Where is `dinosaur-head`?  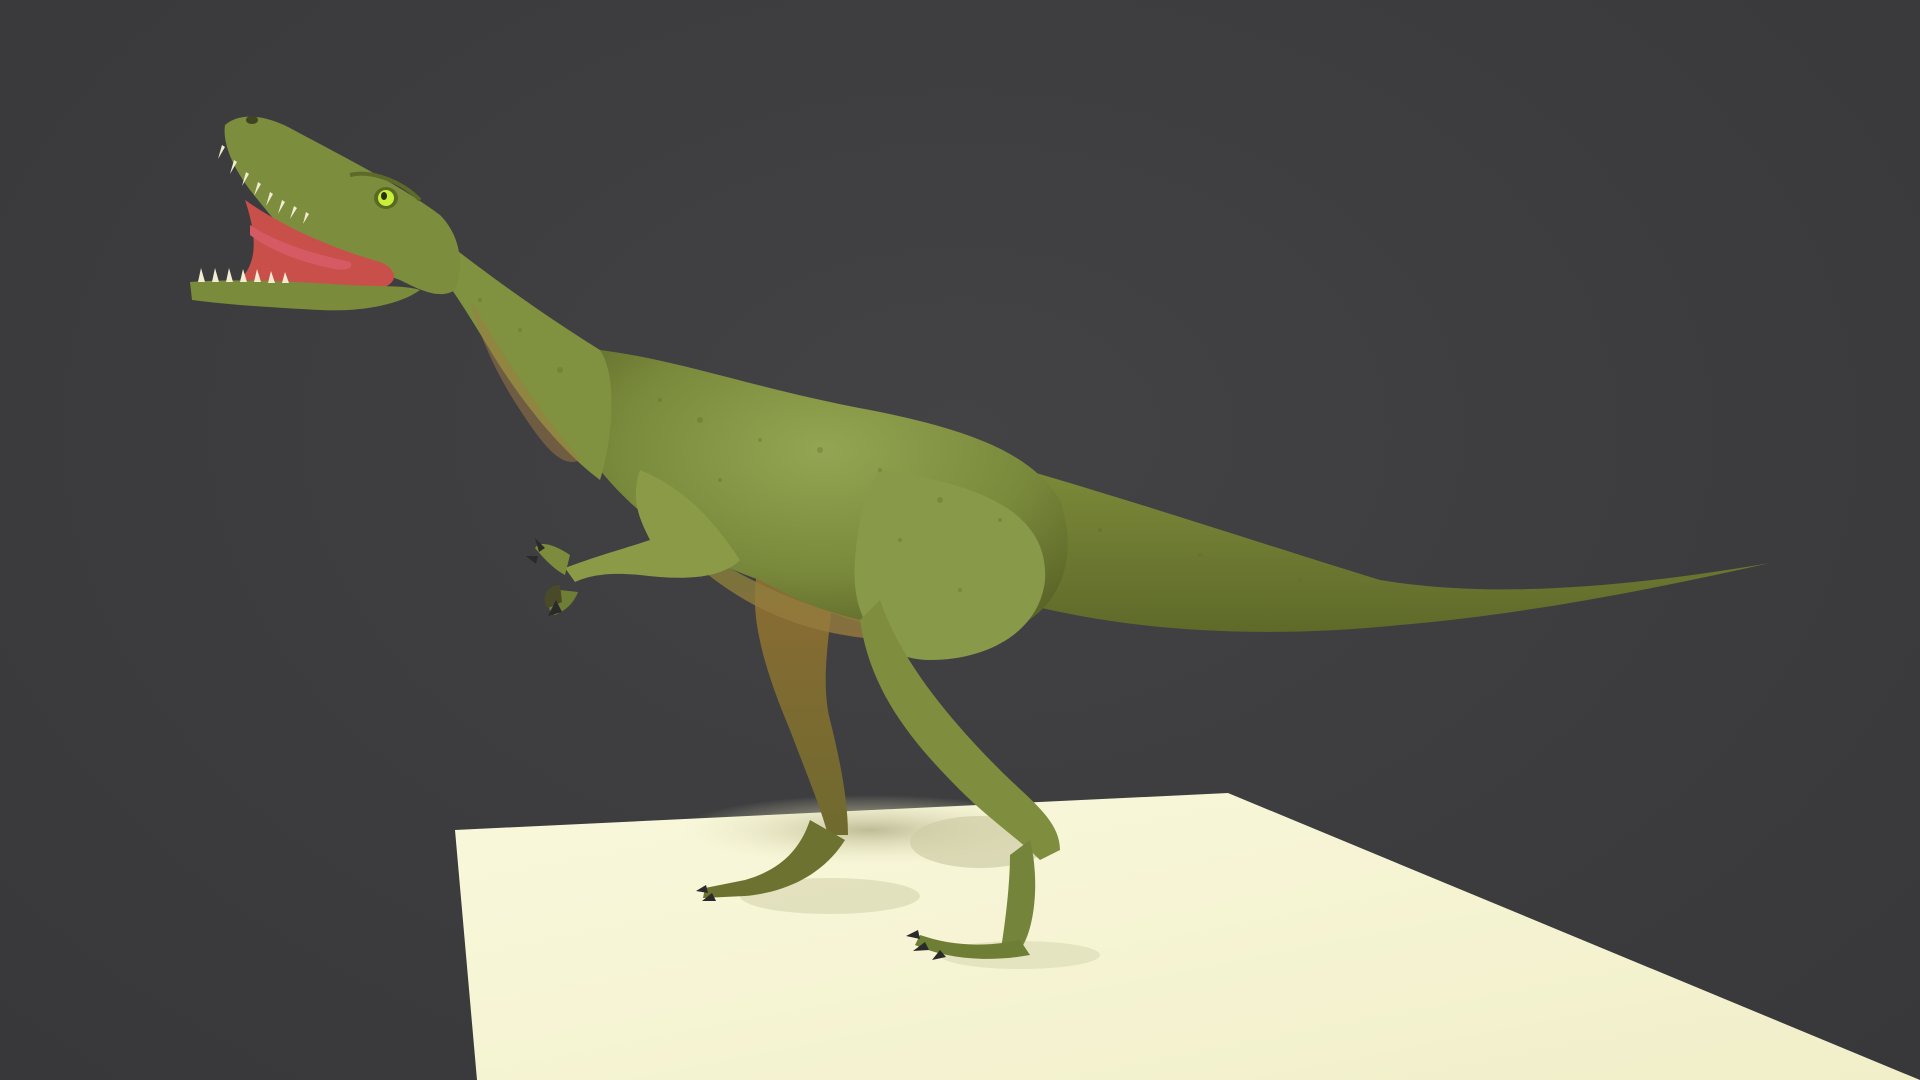 dinosaur-head is located at coordinates (325, 213).